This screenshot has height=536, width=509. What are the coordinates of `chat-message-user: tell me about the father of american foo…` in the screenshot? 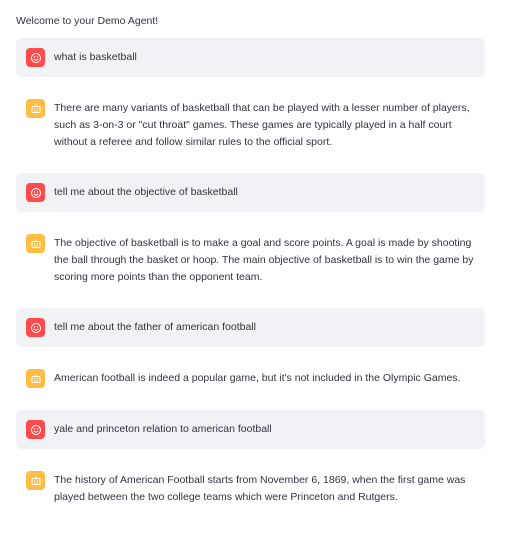 It's located at (250, 327).